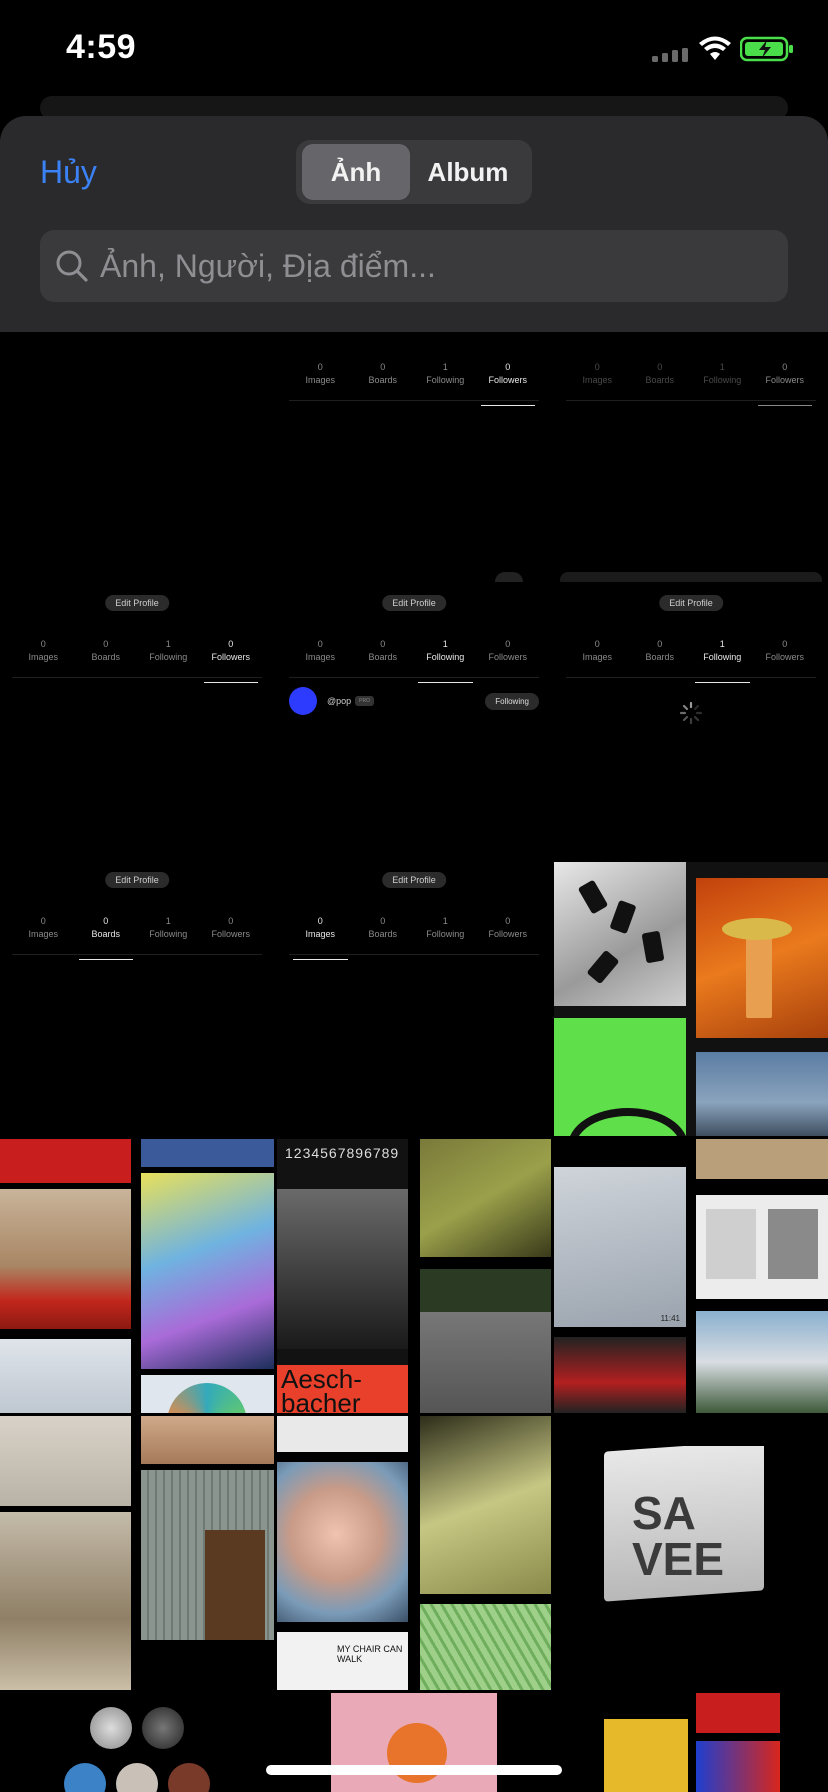 The width and height of the screenshot is (828, 1792). Describe the element at coordinates (485, 1341) in the screenshot. I see `tile-garage-car` at that location.